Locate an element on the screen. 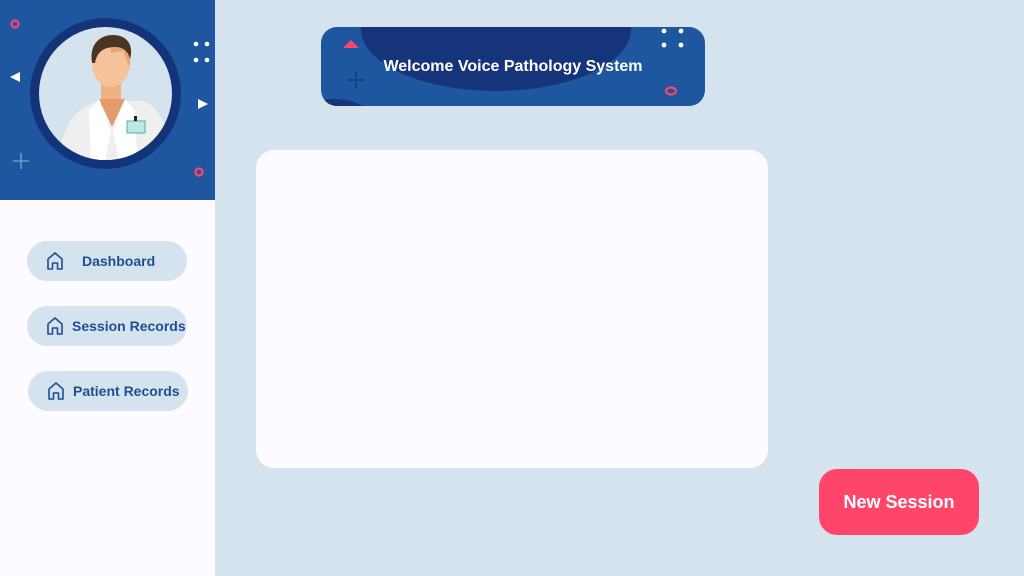 The width and height of the screenshot is (1024, 576). sidebar-item-dashboard: Dashboard is located at coordinates (107, 261).